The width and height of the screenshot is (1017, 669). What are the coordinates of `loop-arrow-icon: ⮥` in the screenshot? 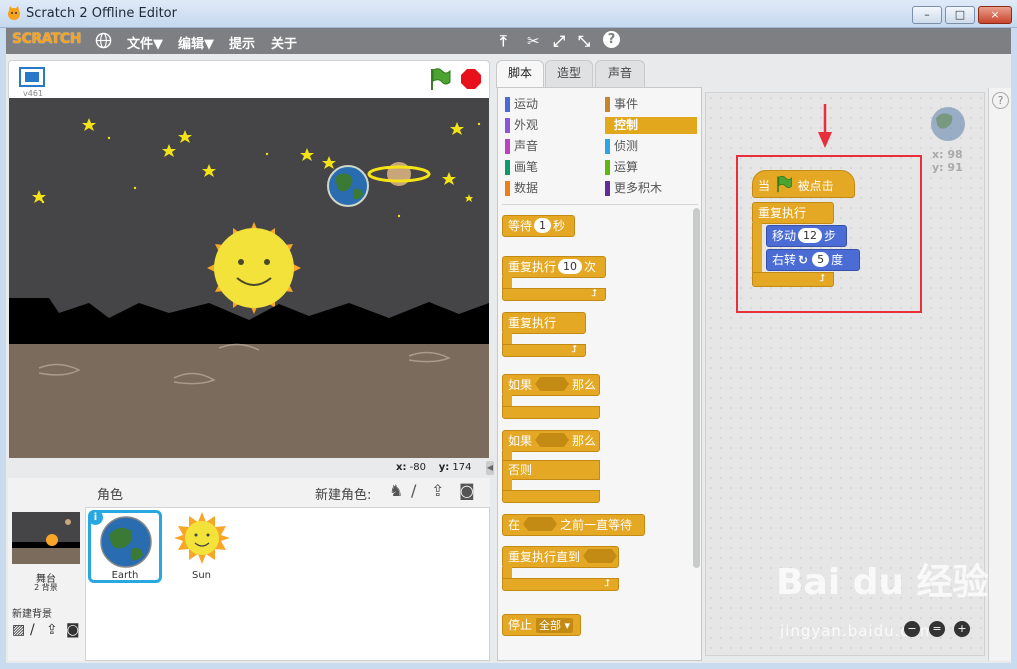 It's located at (574, 349).